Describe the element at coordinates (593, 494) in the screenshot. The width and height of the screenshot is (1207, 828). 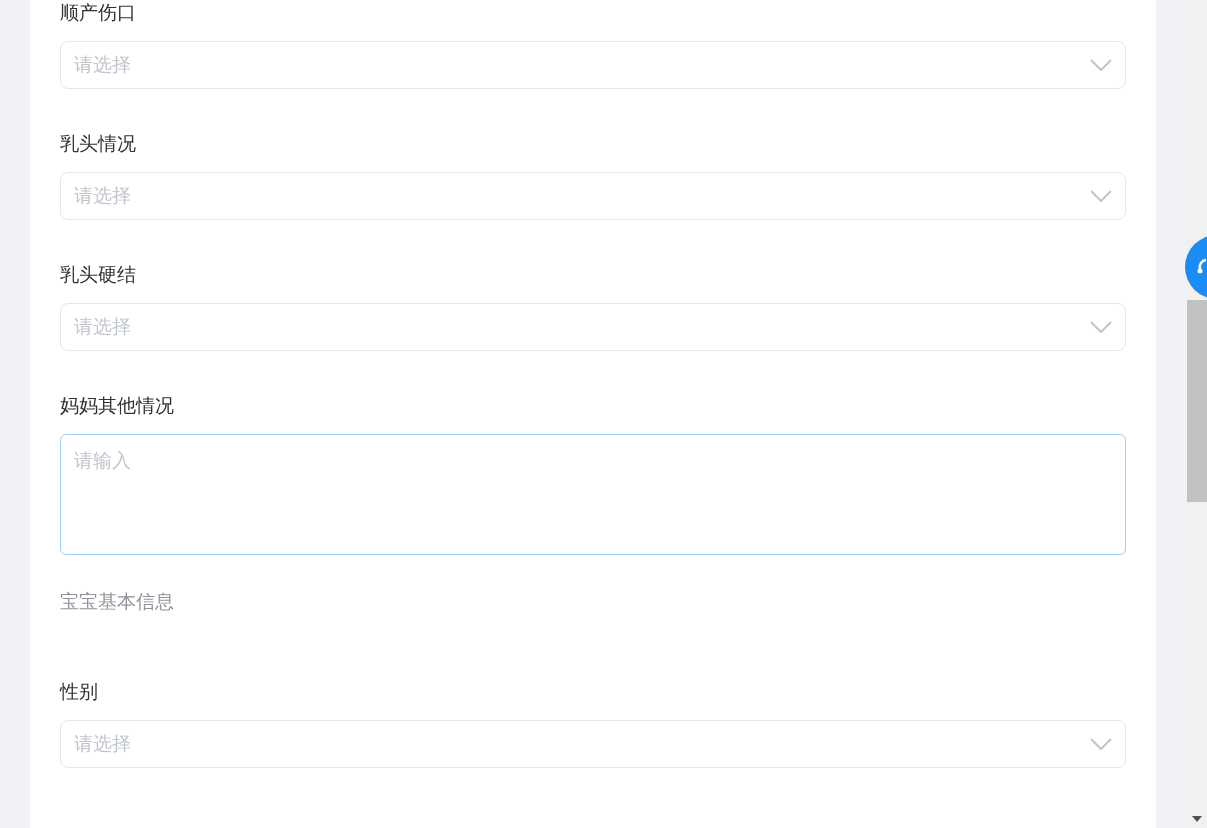
I see `text-area: 请输入` at that location.